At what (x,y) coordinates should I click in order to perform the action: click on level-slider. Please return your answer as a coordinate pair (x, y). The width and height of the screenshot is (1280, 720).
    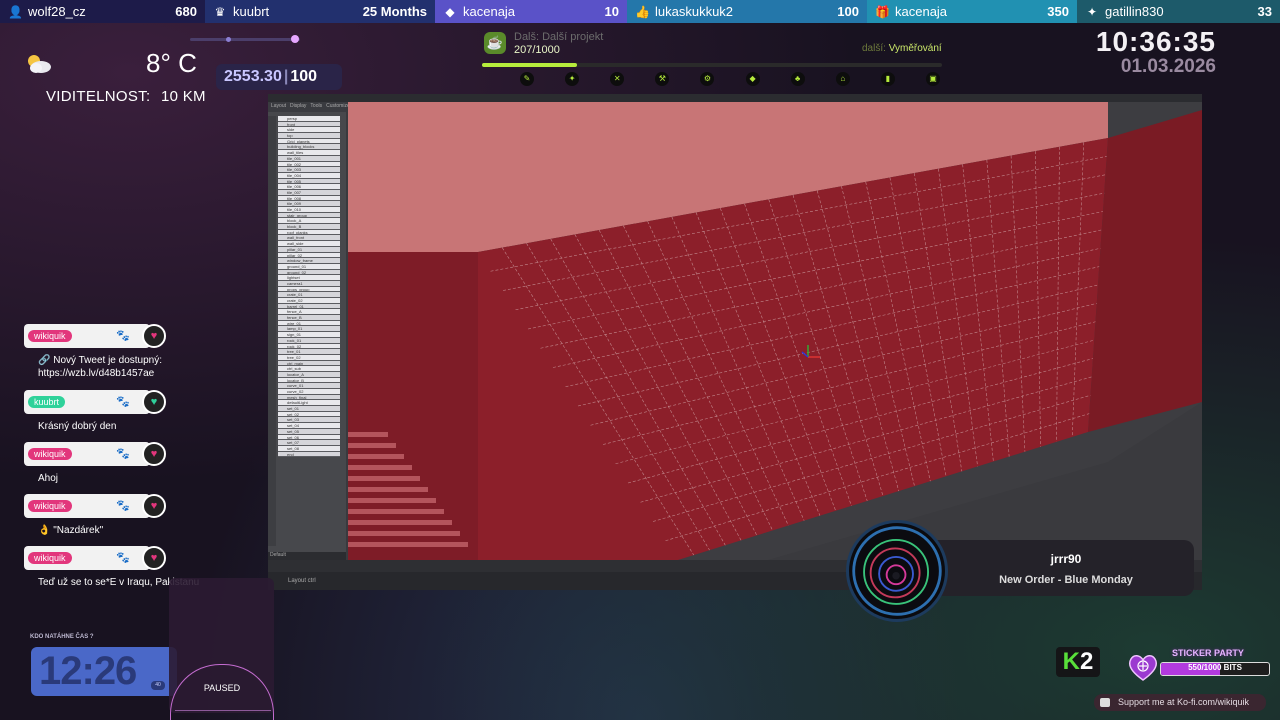
    Looking at the image, I should click on (245, 39).